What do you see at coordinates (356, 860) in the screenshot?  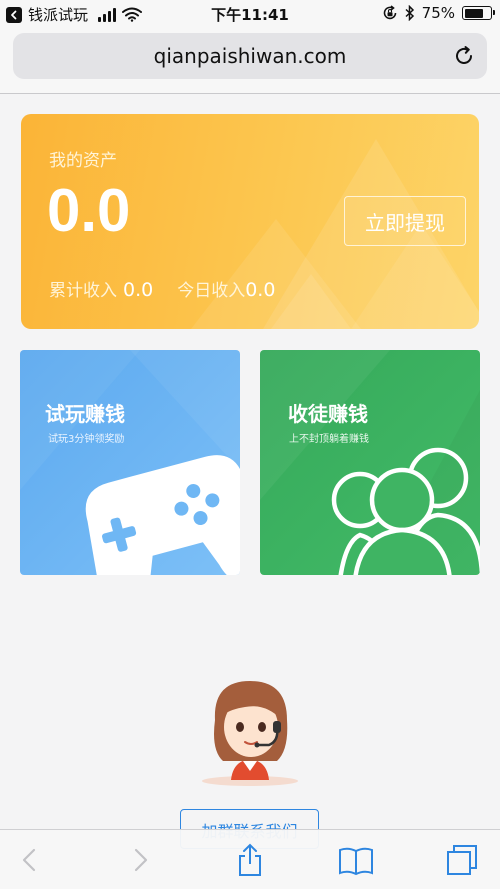 I see `bookmarks-icon` at bounding box center [356, 860].